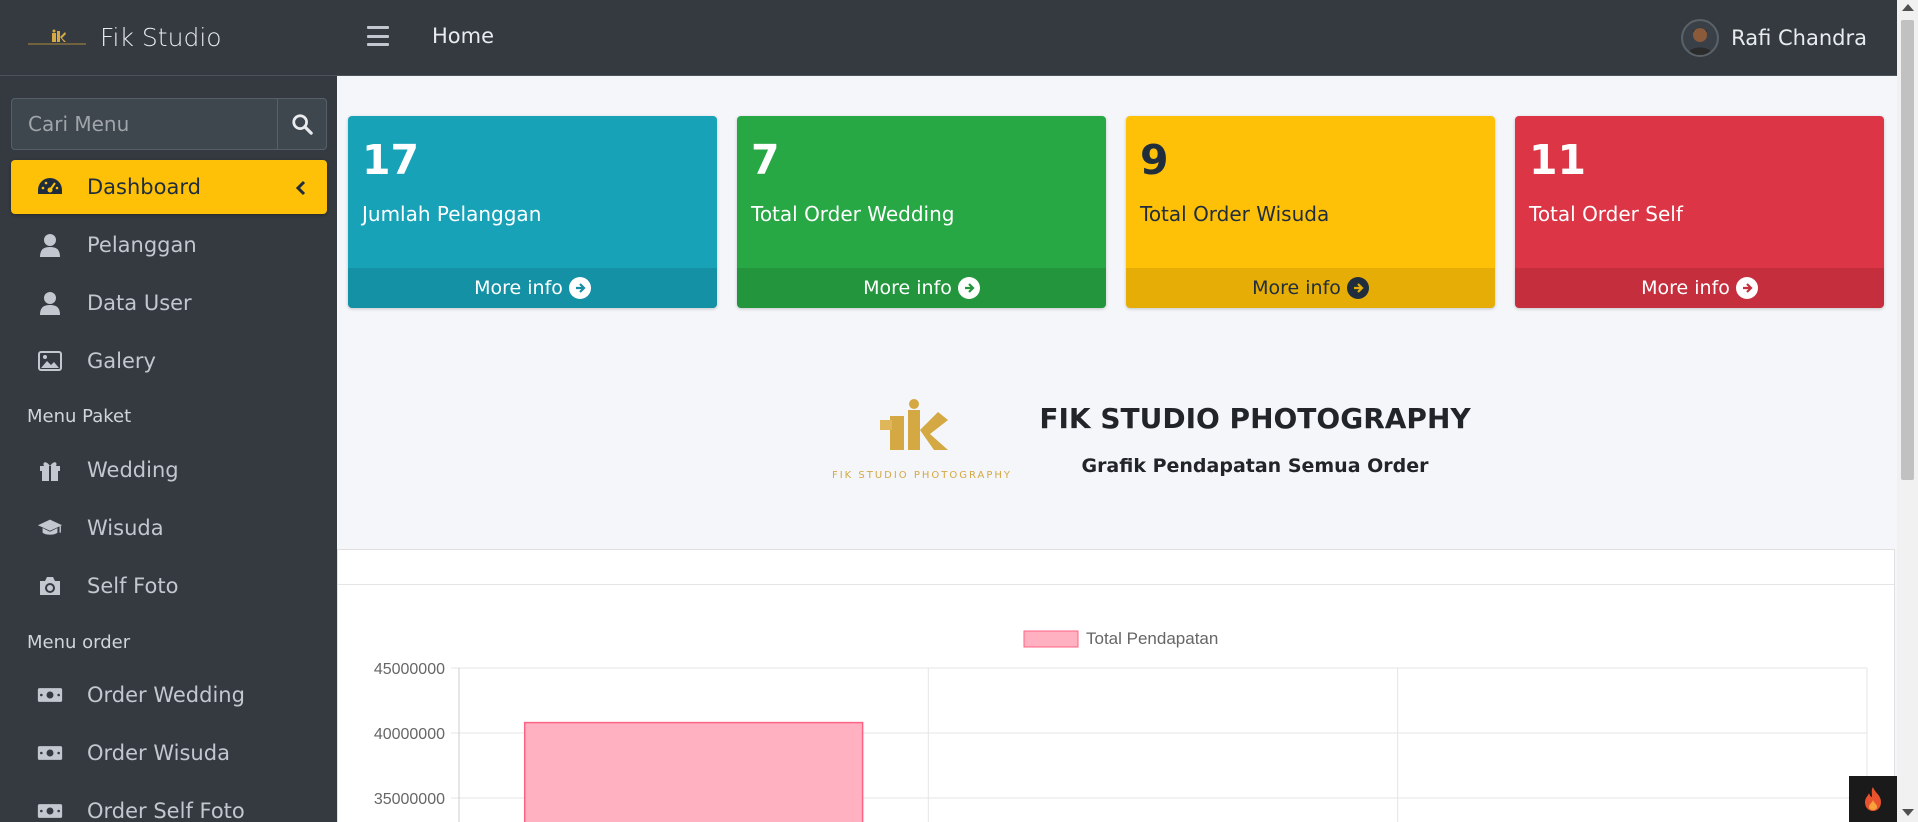 The image size is (1918, 822). I want to click on legend-label: Total Pendapatan, so click(1152, 638).